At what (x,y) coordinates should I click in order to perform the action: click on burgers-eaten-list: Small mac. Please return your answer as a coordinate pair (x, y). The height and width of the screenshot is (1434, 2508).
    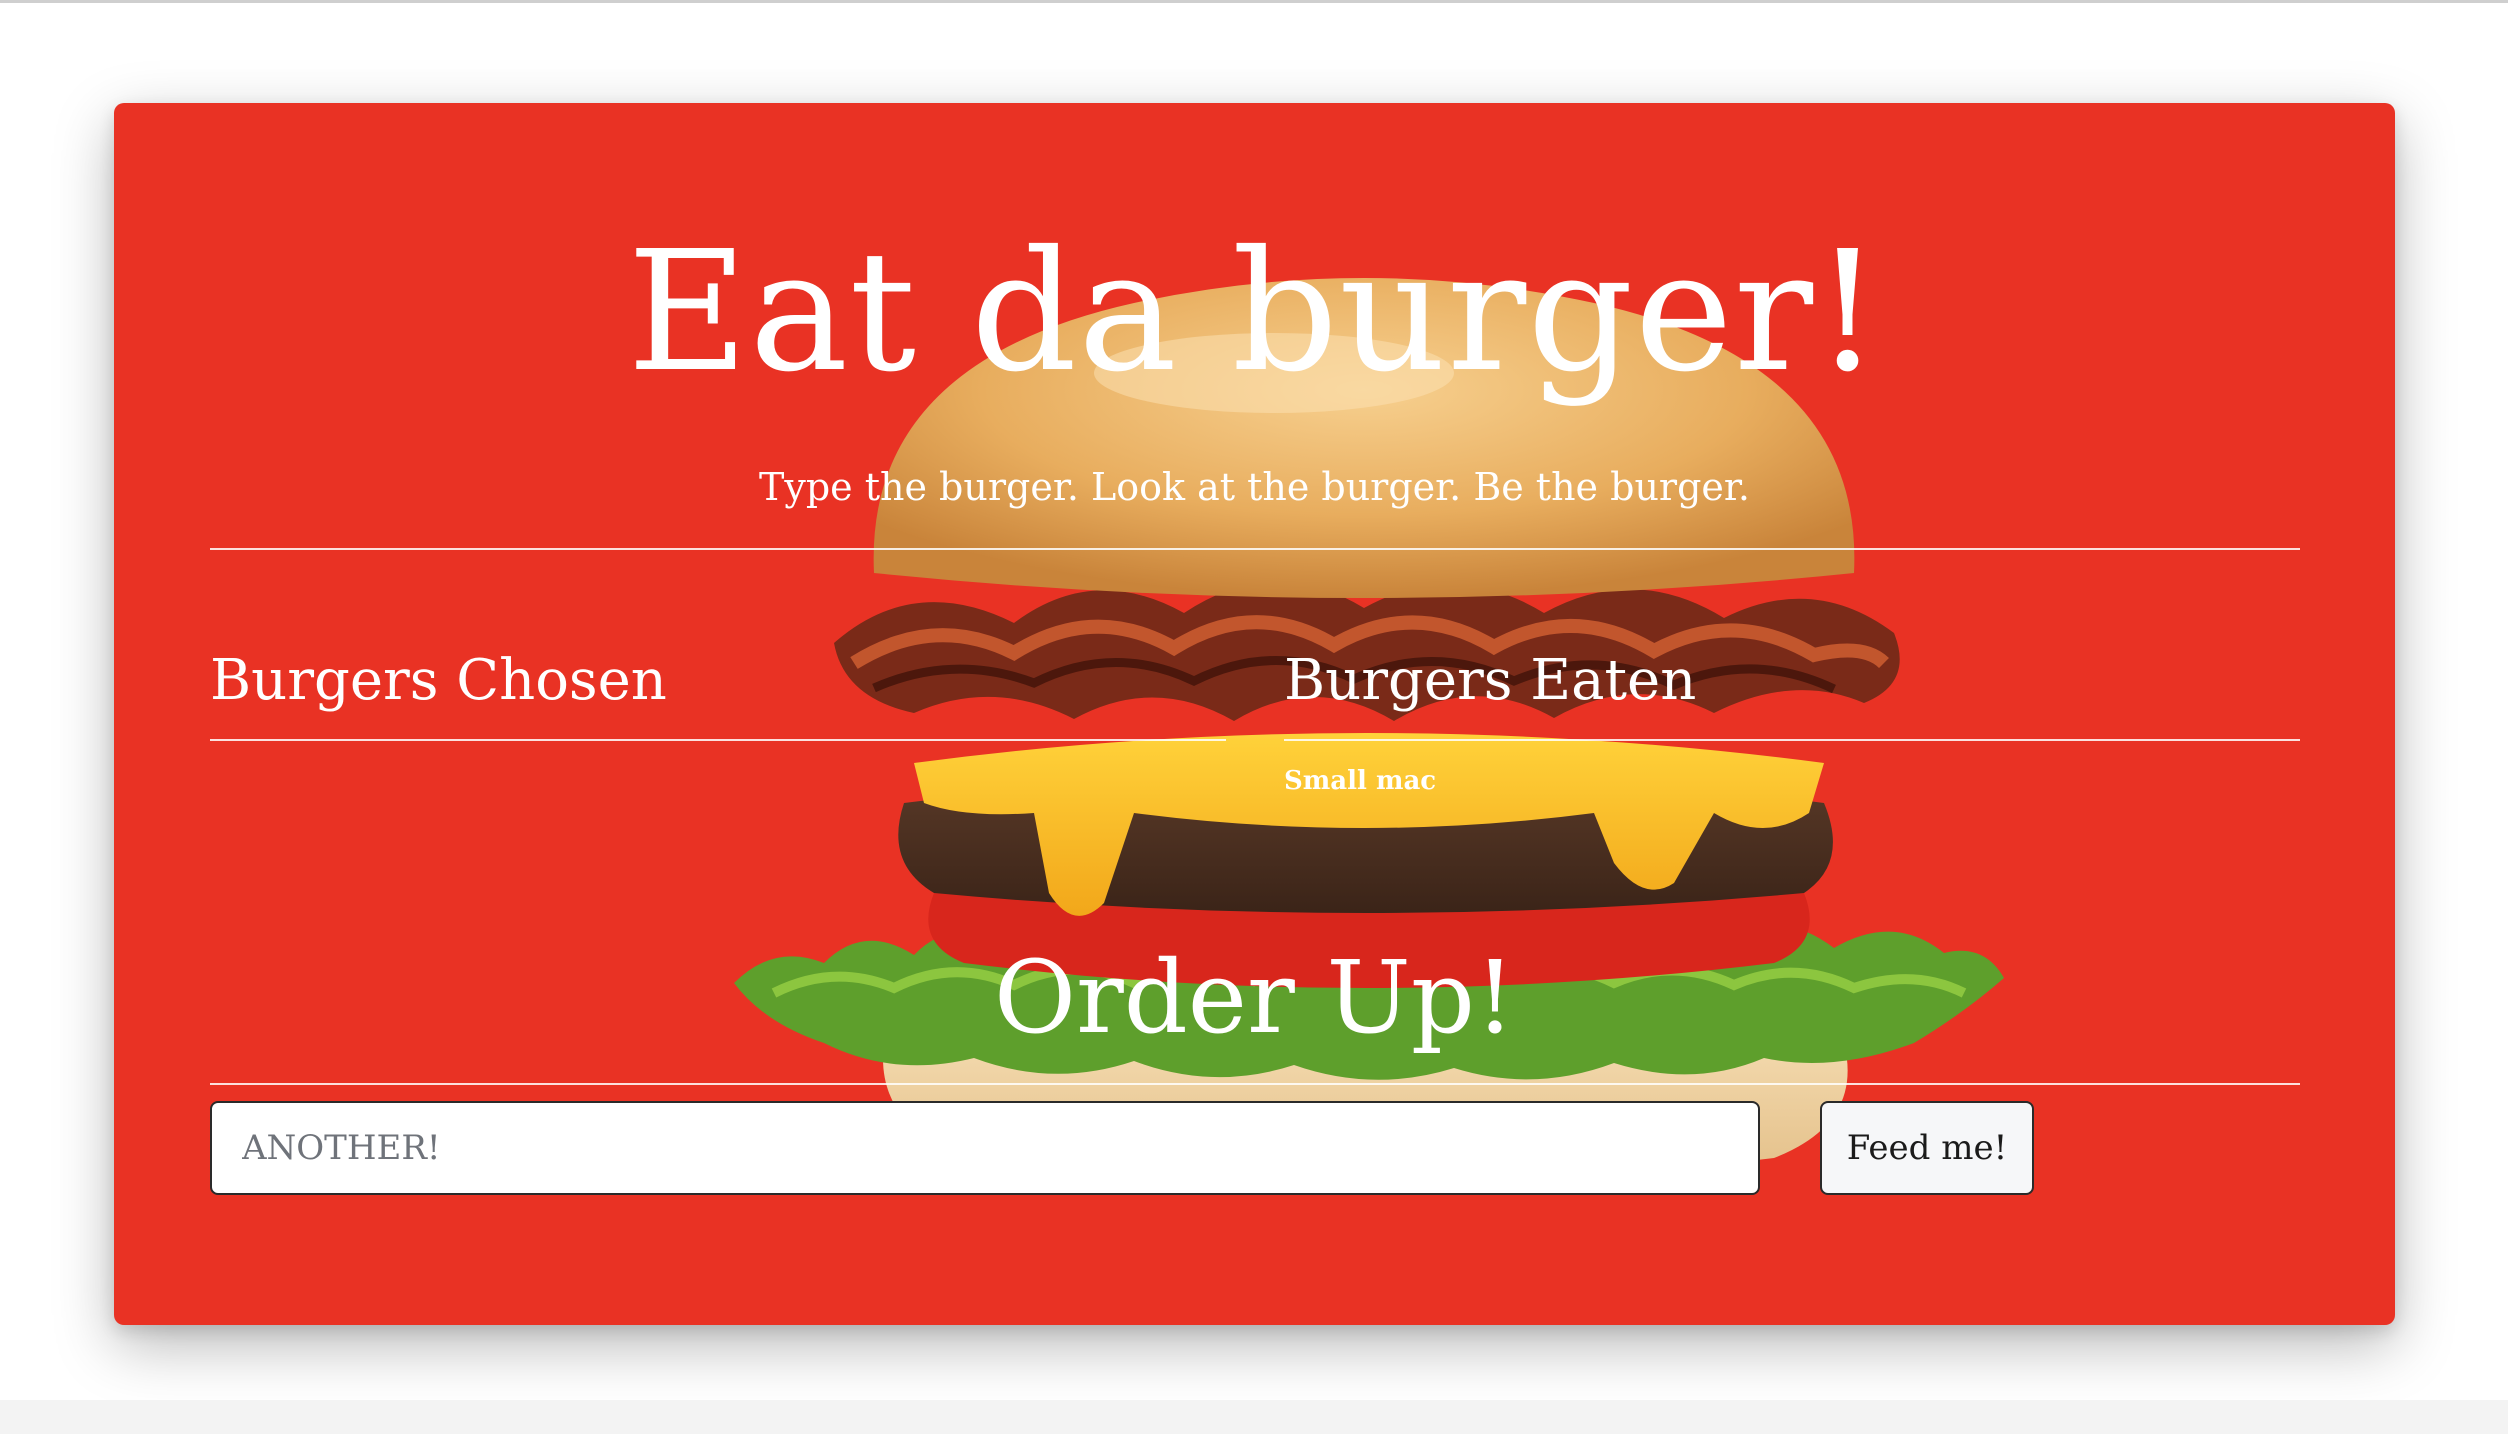
    Looking at the image, I should click on (1360, 781).